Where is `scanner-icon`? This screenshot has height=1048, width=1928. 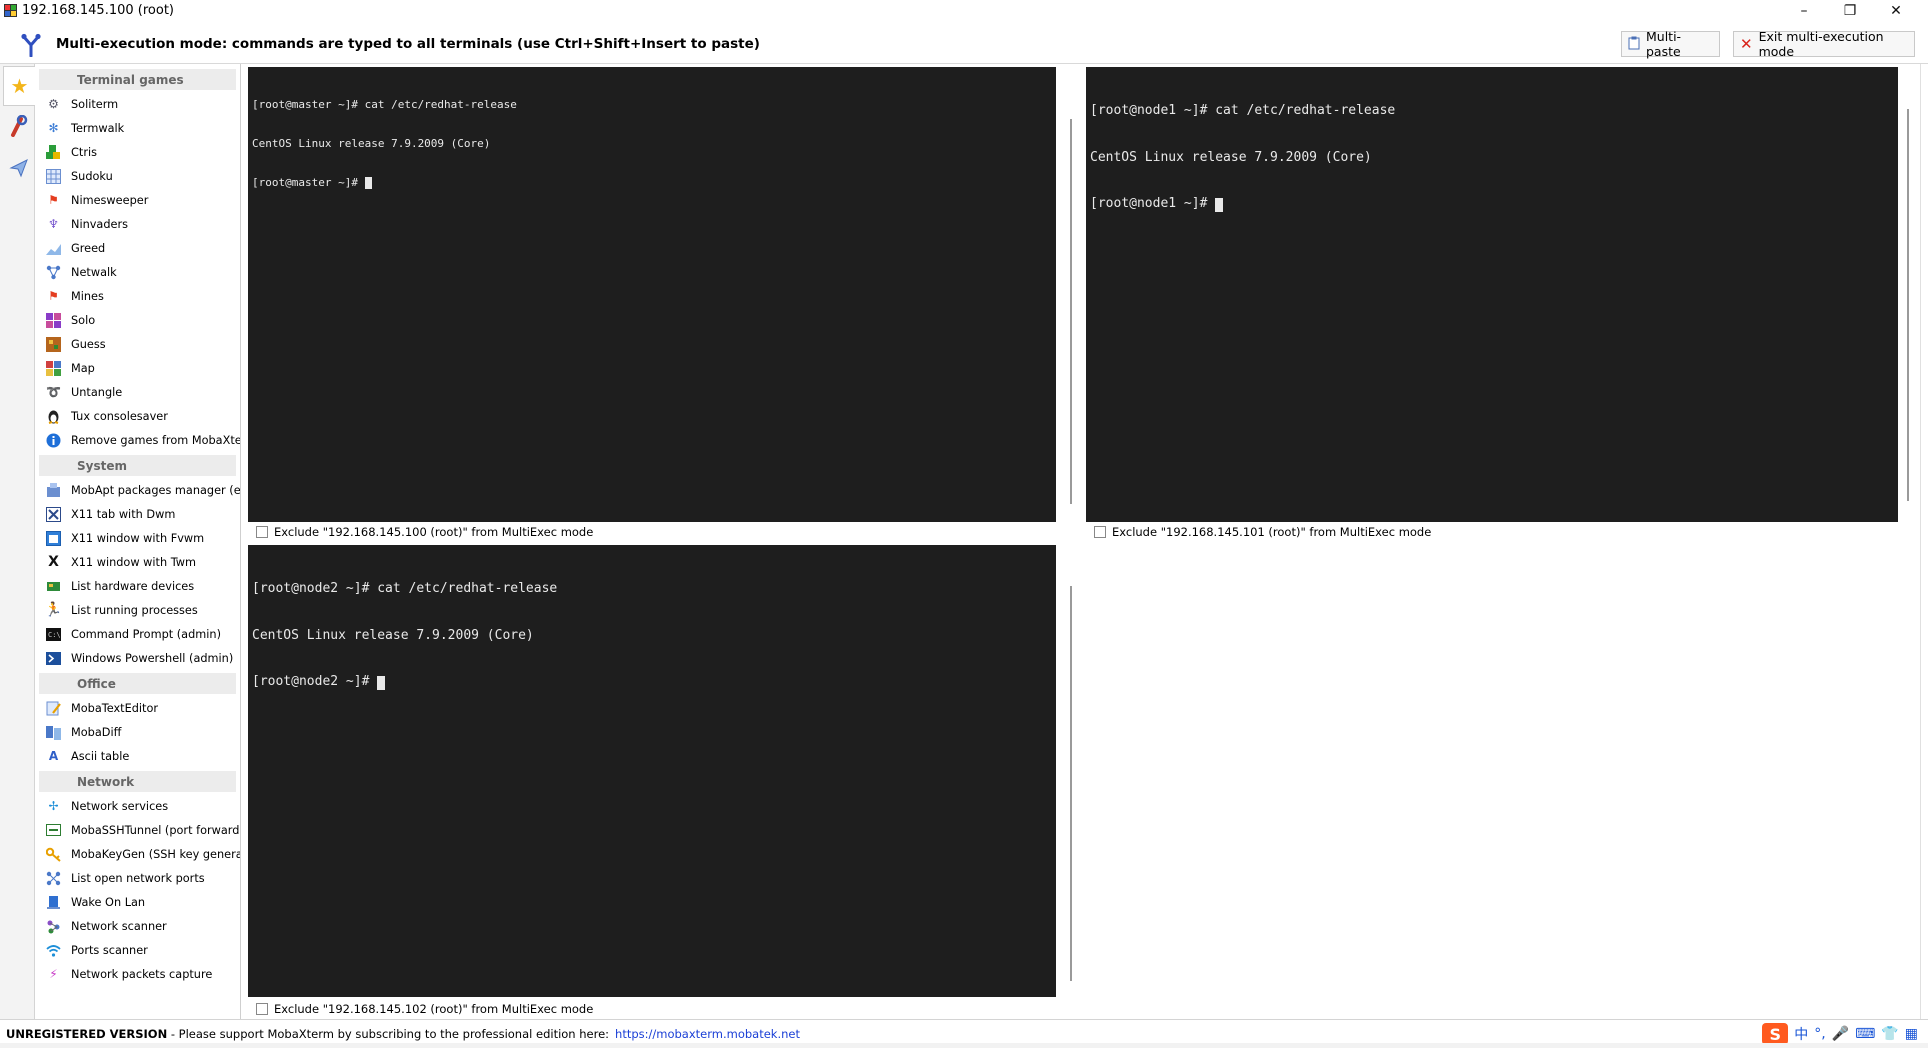 scanner-icon is located at coordinates (53, 926).